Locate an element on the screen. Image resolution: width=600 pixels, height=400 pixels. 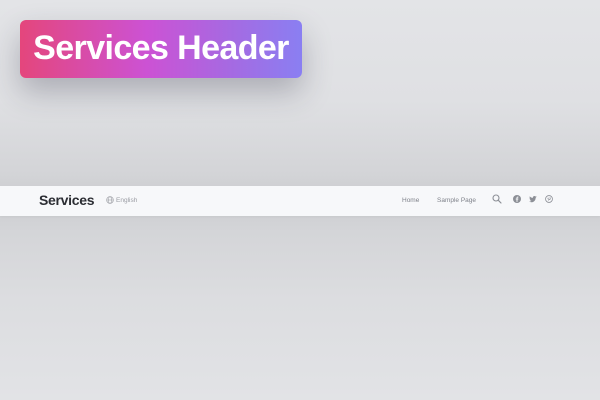
twitter-icon is located at coordinates (533, 199).